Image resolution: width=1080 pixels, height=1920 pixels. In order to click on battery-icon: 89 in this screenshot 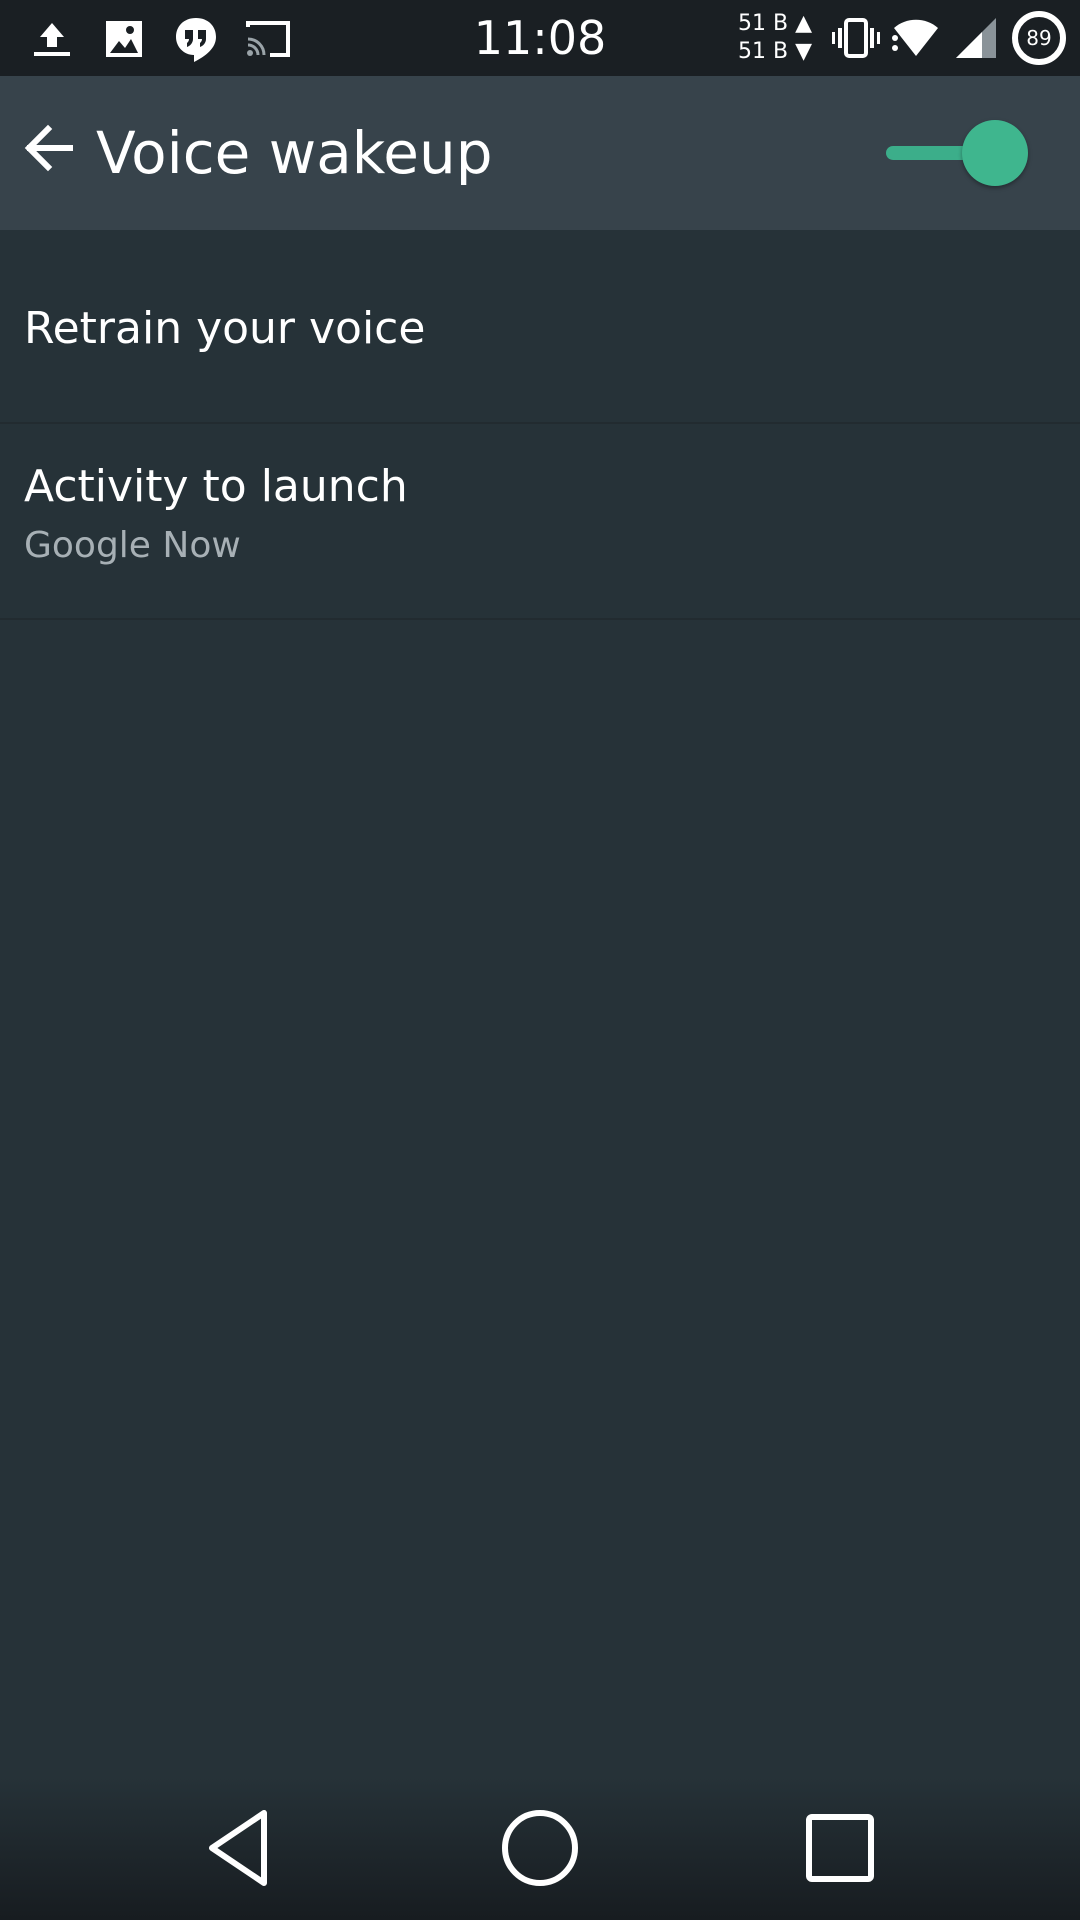, I will do `click(1039, 38)`.